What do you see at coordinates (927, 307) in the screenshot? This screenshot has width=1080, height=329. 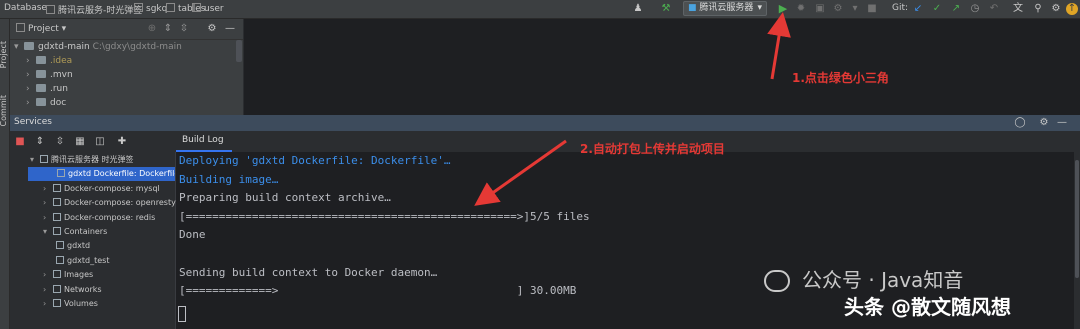 I see `watermark-line2: 头条 @散文随风想` at bounding box center [927, 307].